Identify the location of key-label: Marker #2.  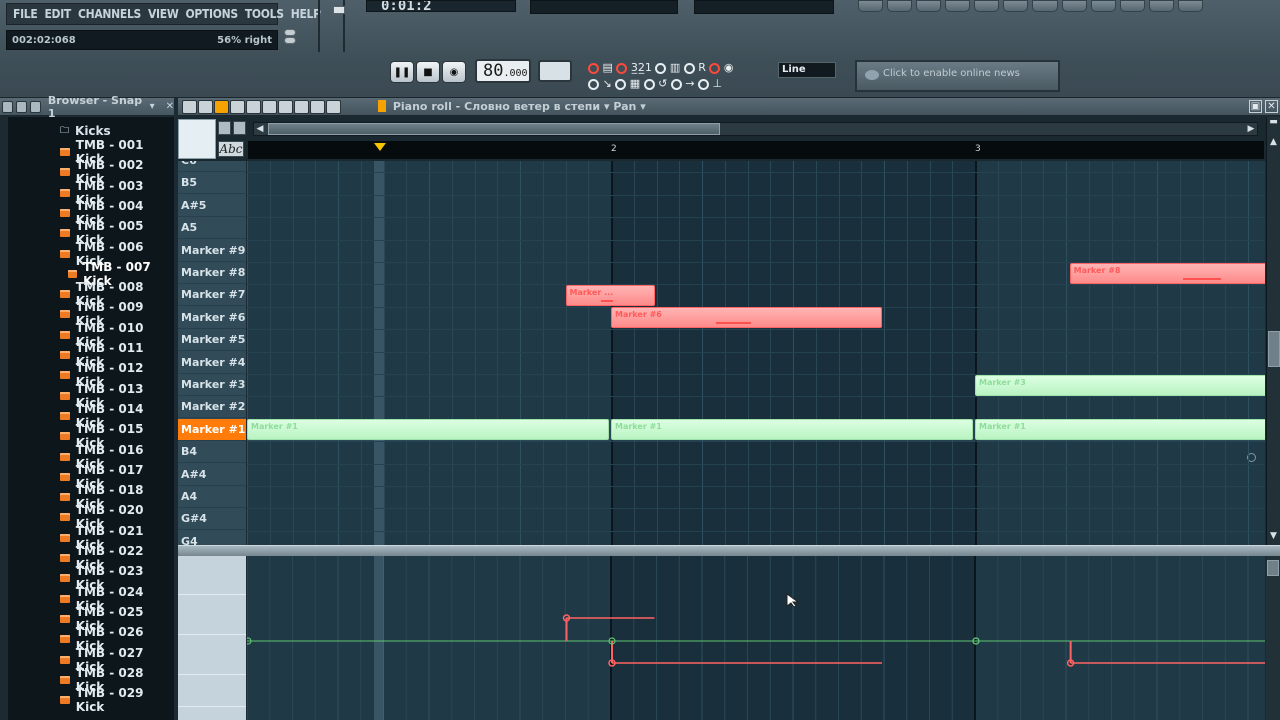
(212, 407).